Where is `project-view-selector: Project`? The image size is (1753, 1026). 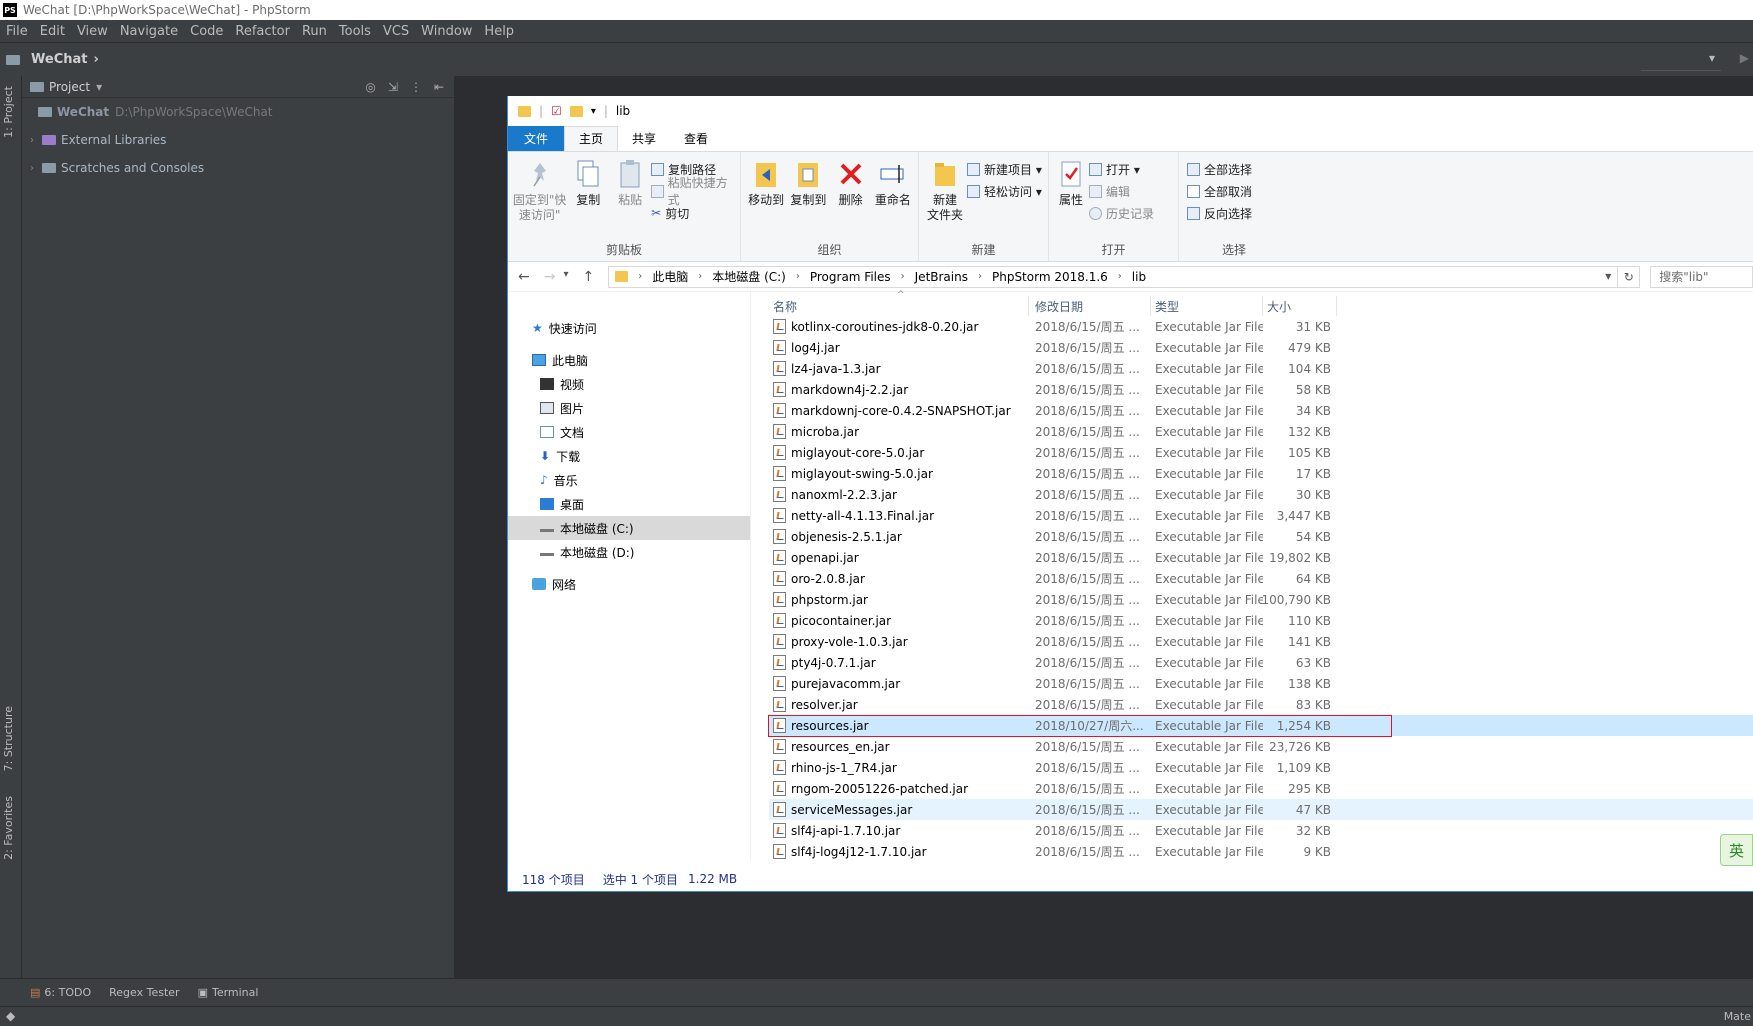 project-view-selector: Project is located at coordinates (69, 87).